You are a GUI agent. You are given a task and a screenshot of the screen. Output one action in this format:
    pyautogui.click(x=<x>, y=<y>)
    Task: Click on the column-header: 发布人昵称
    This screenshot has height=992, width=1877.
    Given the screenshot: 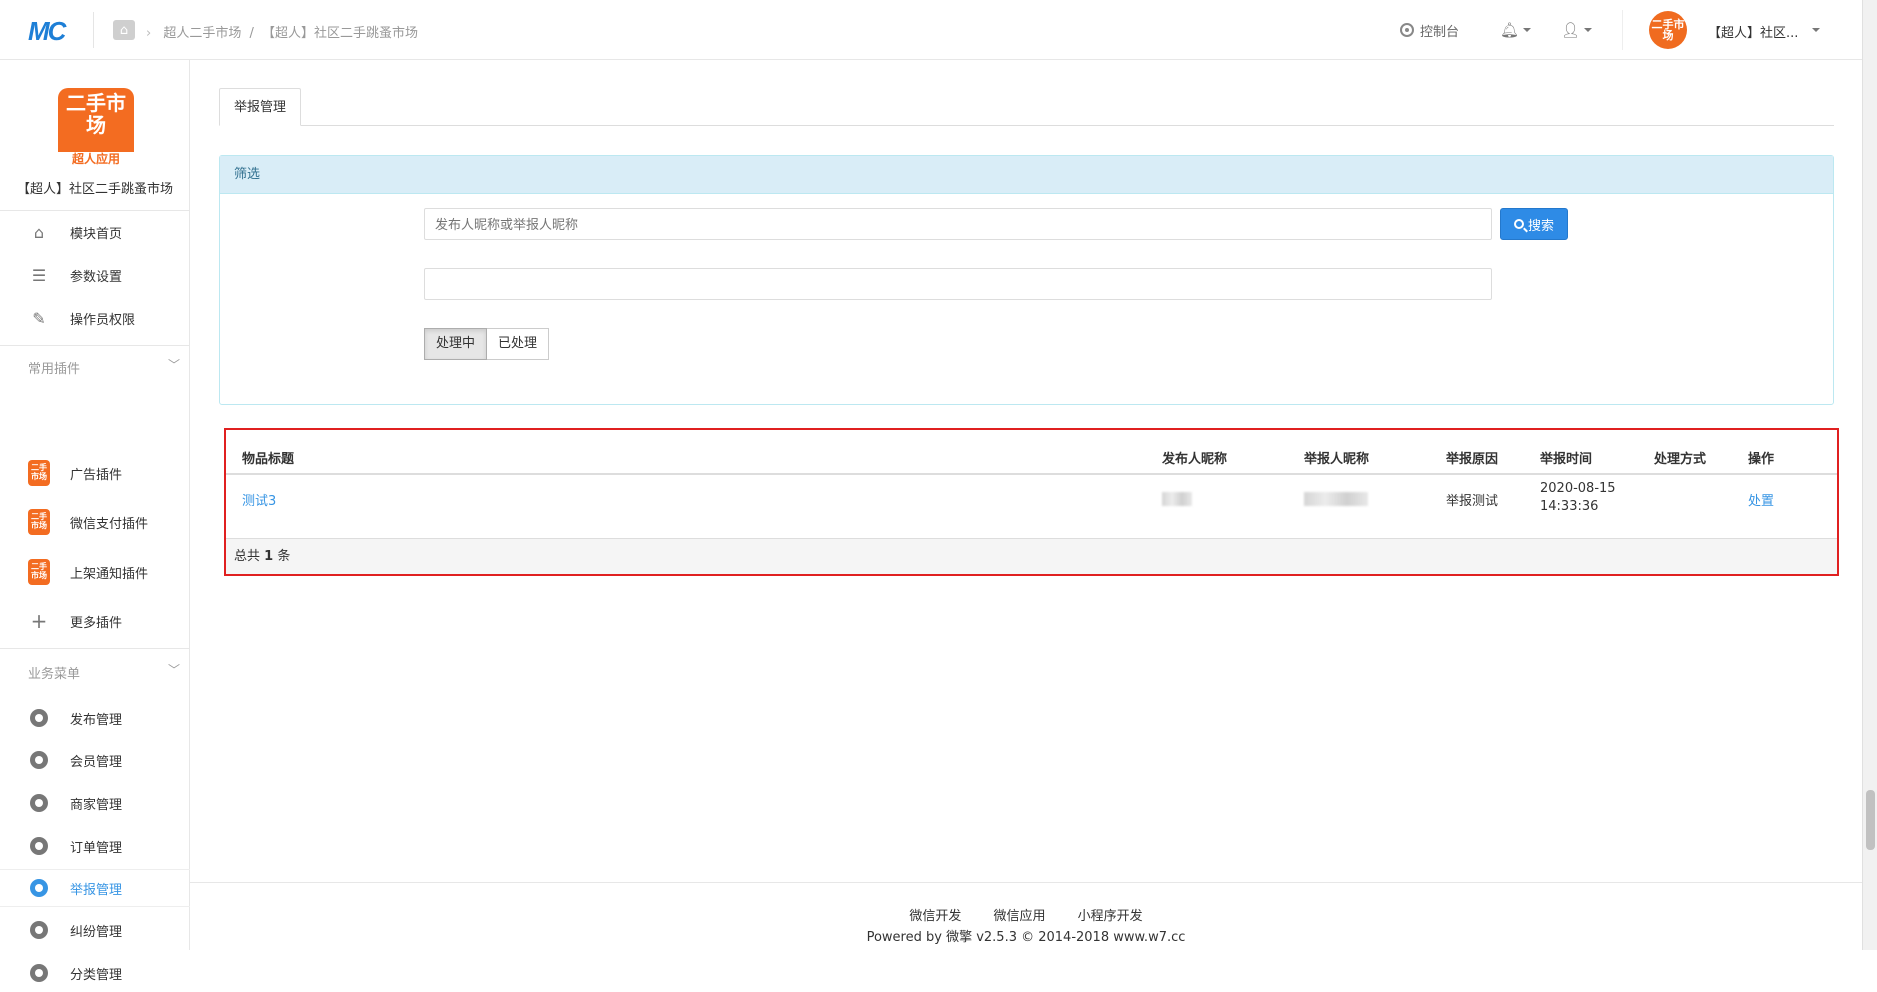 What is the action you would take?
    pyautogui.click(x=1195, y=459)
    